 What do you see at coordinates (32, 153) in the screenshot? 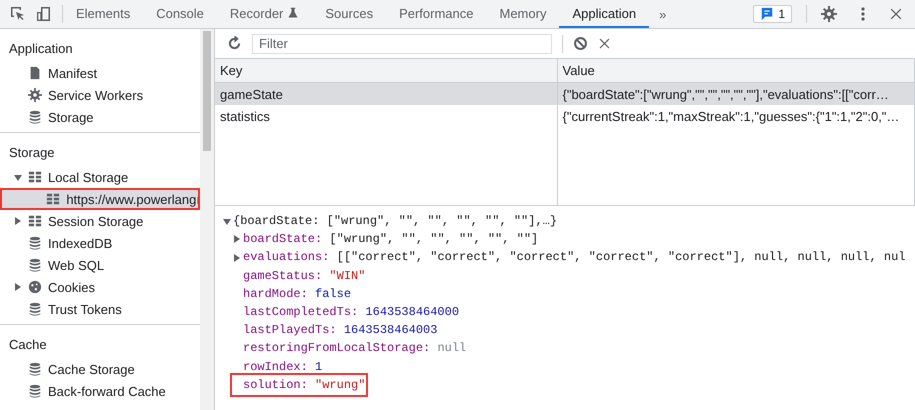
I see `section-title: Storage` at bounding box center [32, 153].